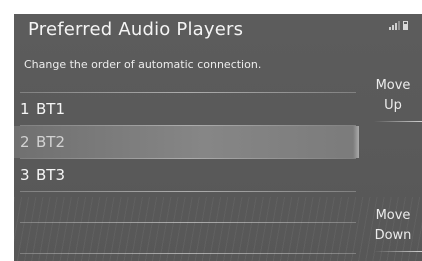 This screenshot has width=422, height=261. I want to click on move-up-label-line1: Move, so click(393, 85).